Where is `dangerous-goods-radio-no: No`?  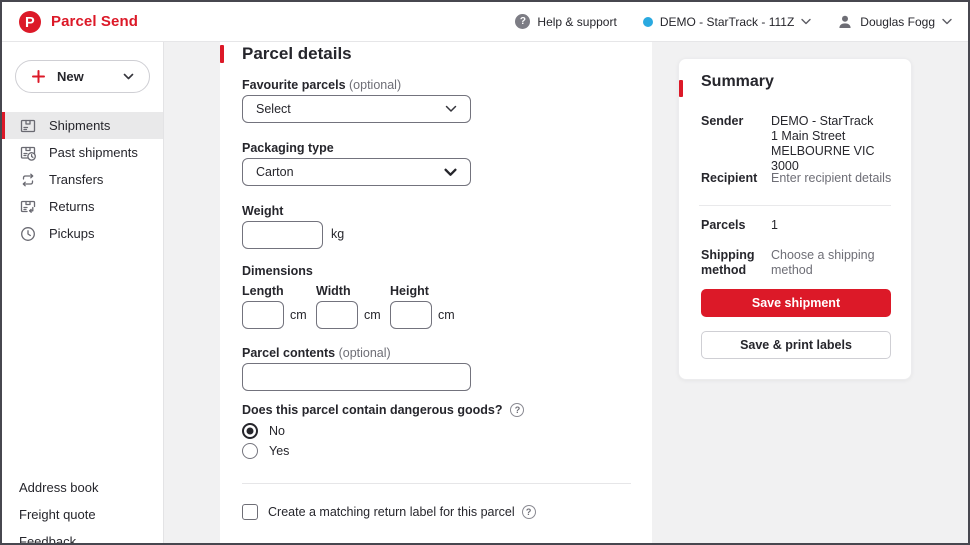 dangerous-goods-radio-no: No is located at coordinates (263, 431).